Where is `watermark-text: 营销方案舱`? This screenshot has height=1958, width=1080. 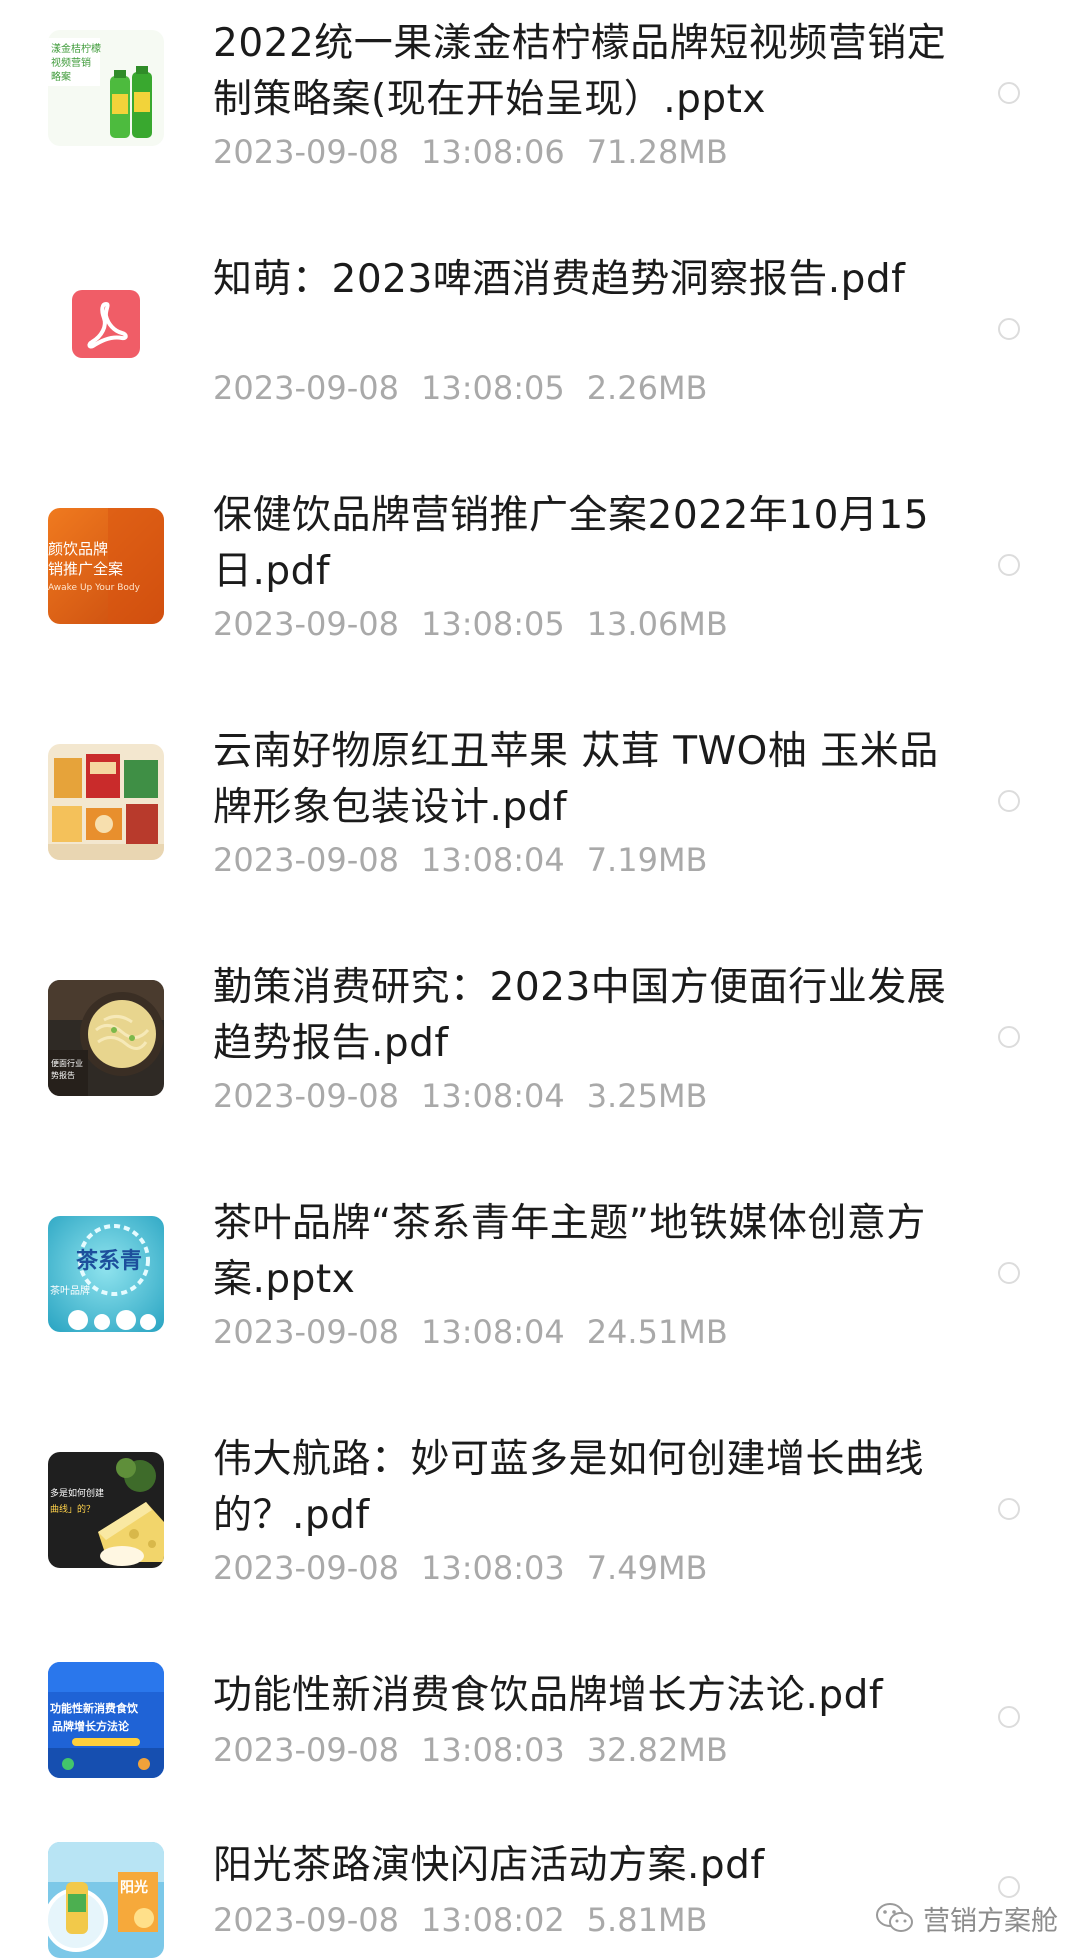
watermark-text: 营销方案舱 is located at coordinates (990, 1921).